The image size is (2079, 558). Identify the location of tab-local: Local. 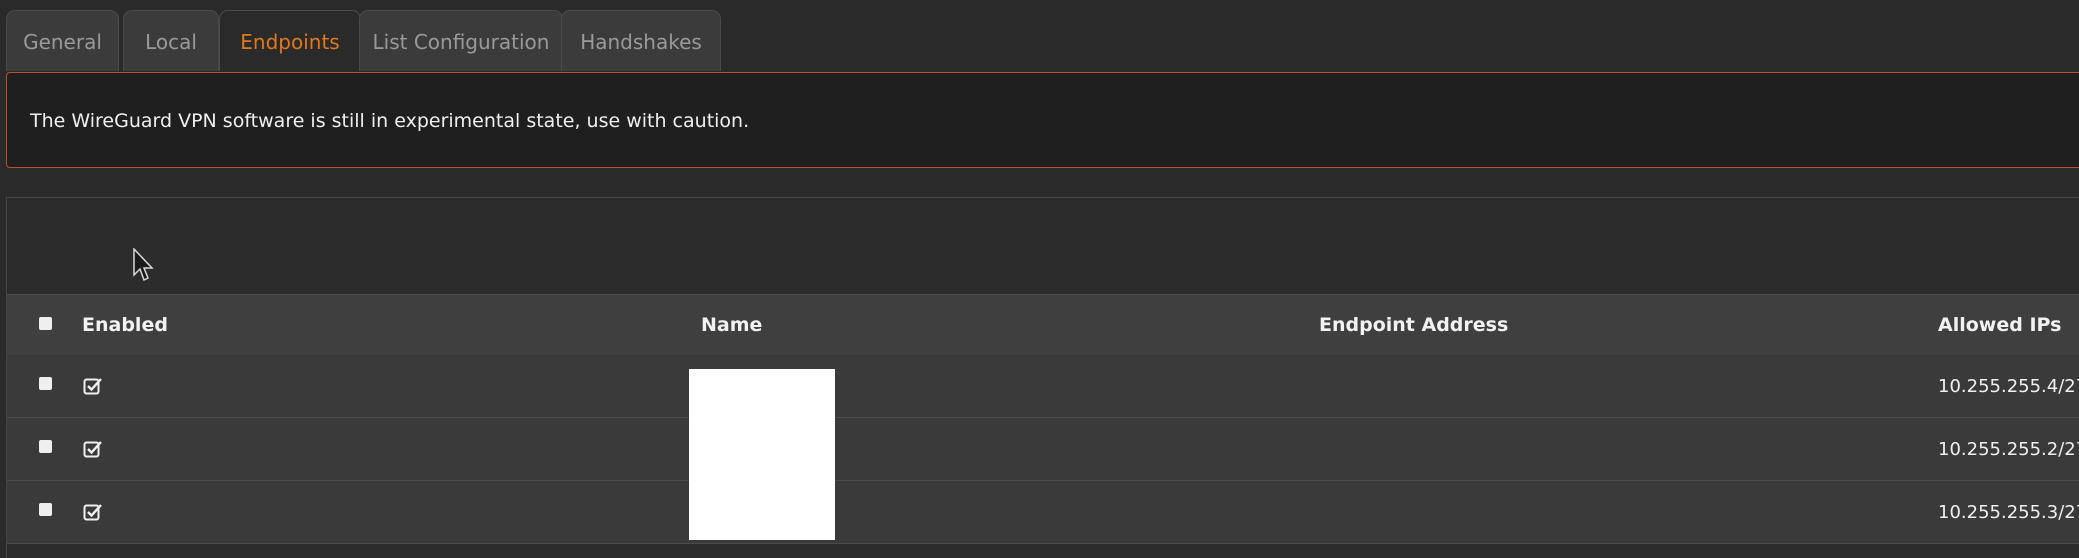
(171, 40).